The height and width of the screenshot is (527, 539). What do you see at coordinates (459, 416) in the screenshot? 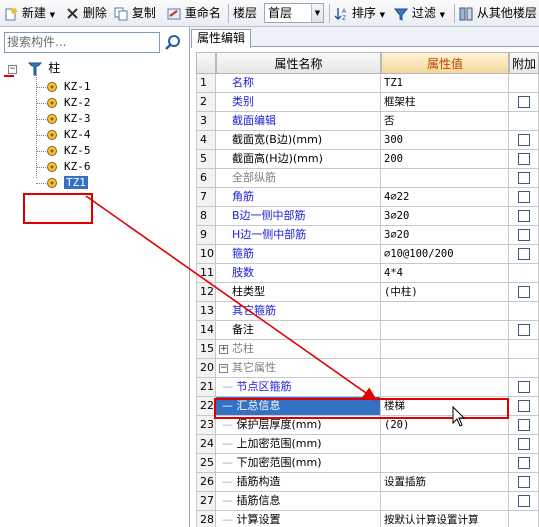
I see `mouse-cursor-icon` at bounding box center [459, 416].